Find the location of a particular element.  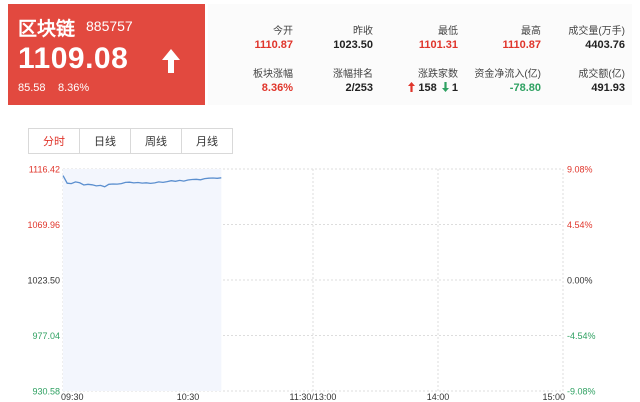

stat-label-prev-close: 昨收 is located at coordinates (363, 31).